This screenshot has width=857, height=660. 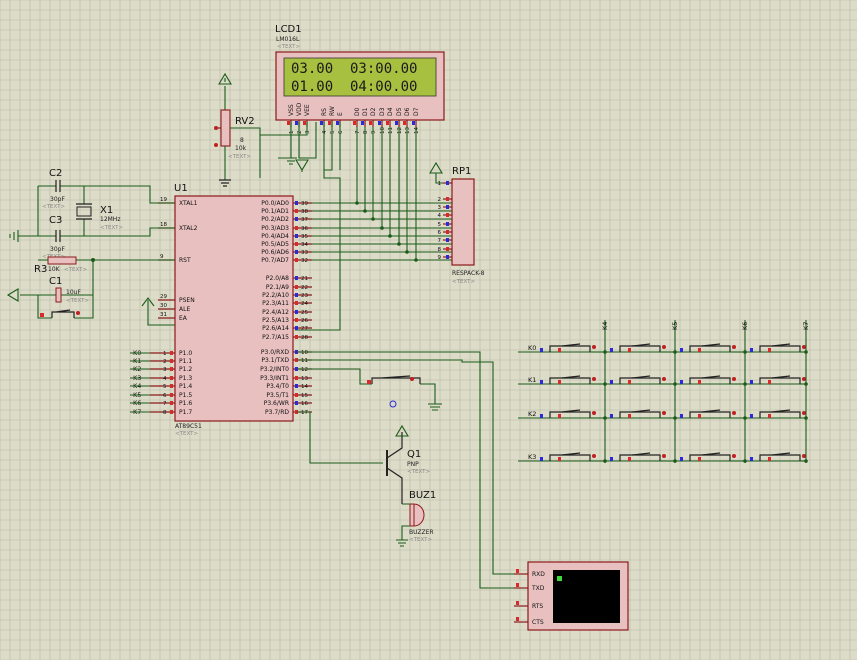 I want to click on u1-pin-number: 33, so click(x=304, y=253).